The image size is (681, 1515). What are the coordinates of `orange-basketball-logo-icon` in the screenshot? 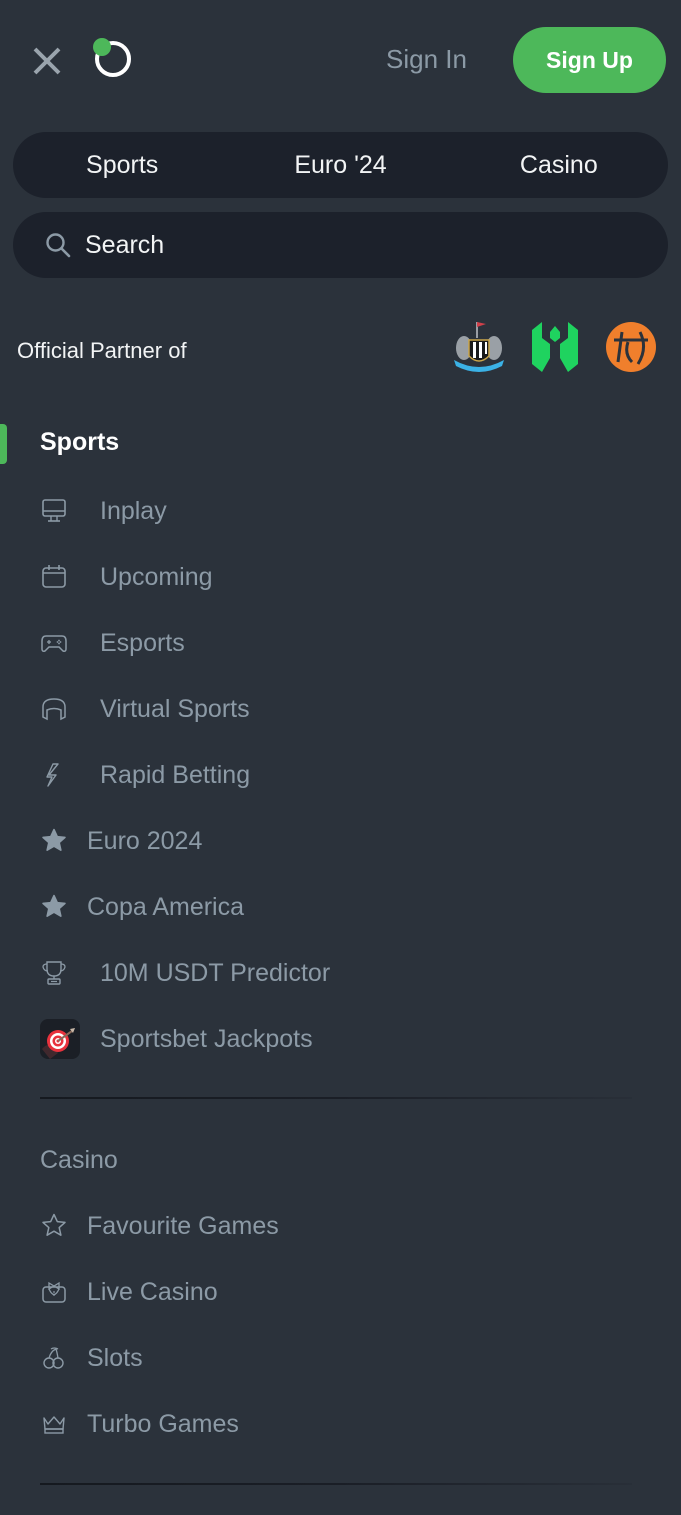 It's located at (631, 347).